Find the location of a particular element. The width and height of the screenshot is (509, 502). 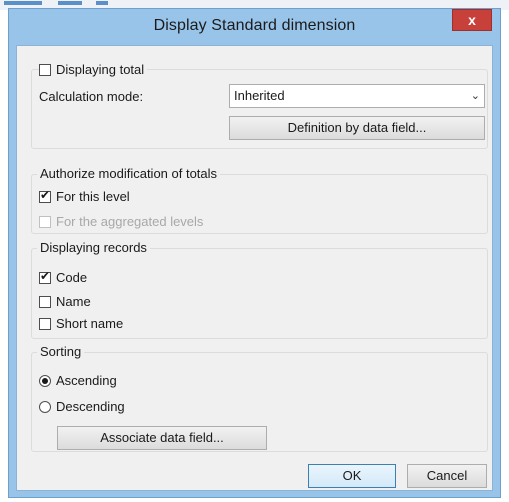

for-this-level-checkbox: For this level is located at coordinates (84, 196).